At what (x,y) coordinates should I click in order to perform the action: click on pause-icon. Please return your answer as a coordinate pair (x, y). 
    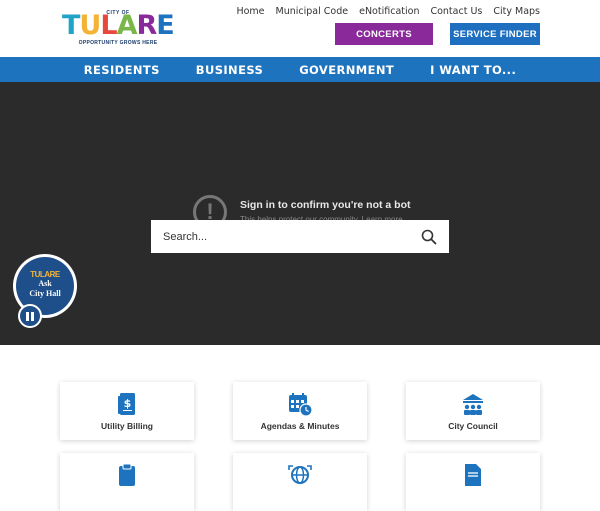
    Looking at the image, I should click on (27, 316).